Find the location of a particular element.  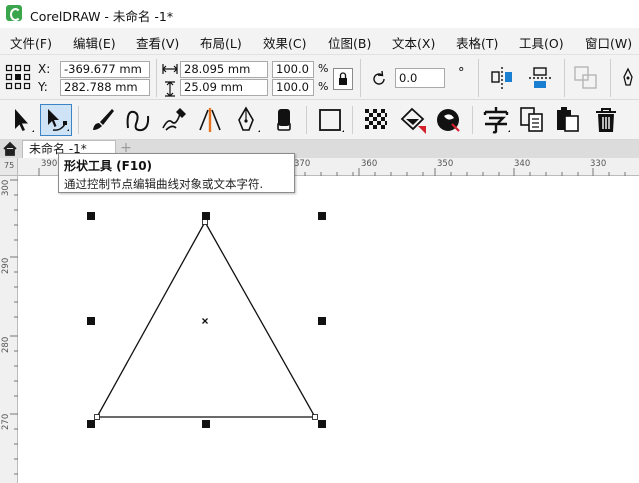

pick-tool is located at coordinates (20, 120).